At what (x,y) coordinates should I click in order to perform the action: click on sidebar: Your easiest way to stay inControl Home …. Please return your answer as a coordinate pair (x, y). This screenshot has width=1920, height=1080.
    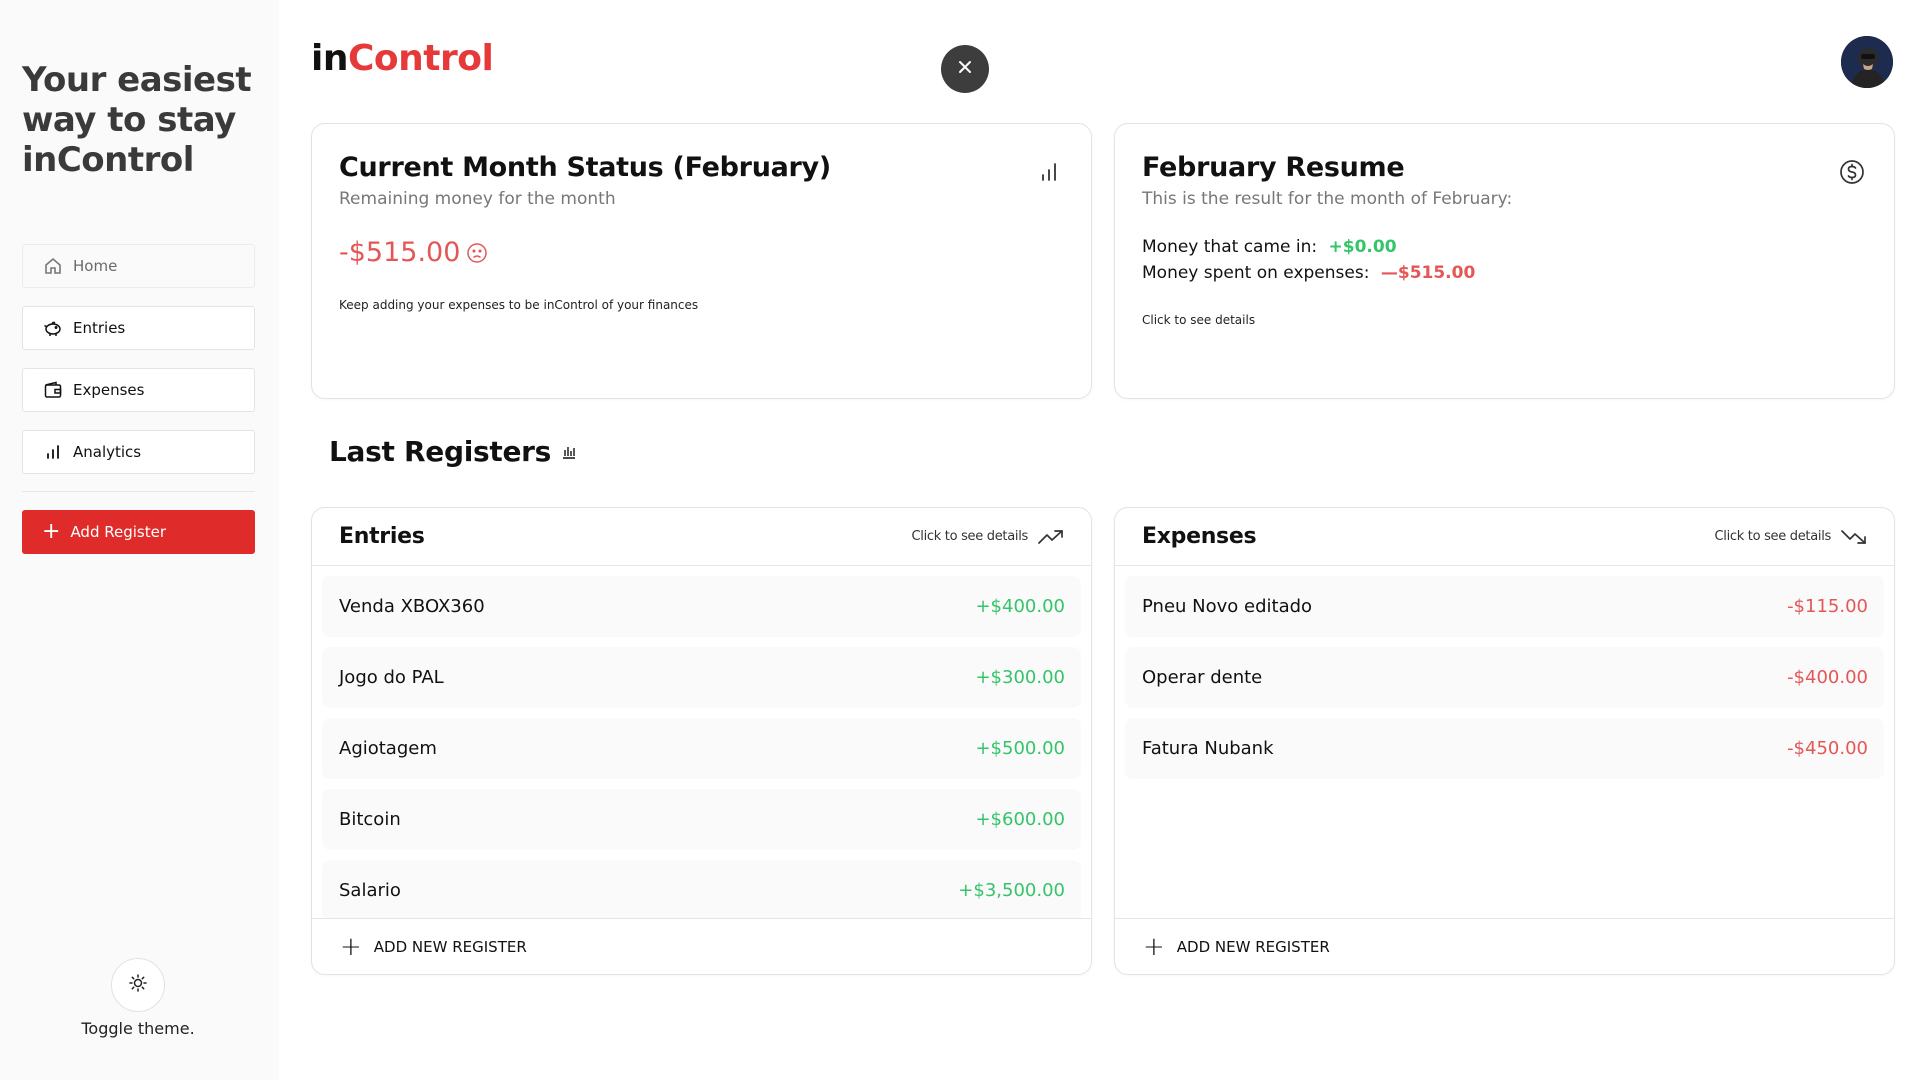
    Looking at the image, I should click on (139, 540).